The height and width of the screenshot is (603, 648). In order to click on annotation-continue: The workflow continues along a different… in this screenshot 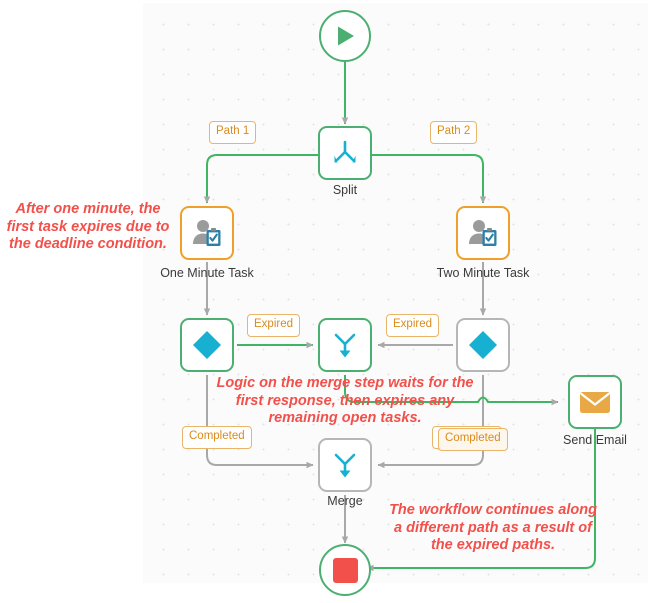, I will do `click(493, 528)`.